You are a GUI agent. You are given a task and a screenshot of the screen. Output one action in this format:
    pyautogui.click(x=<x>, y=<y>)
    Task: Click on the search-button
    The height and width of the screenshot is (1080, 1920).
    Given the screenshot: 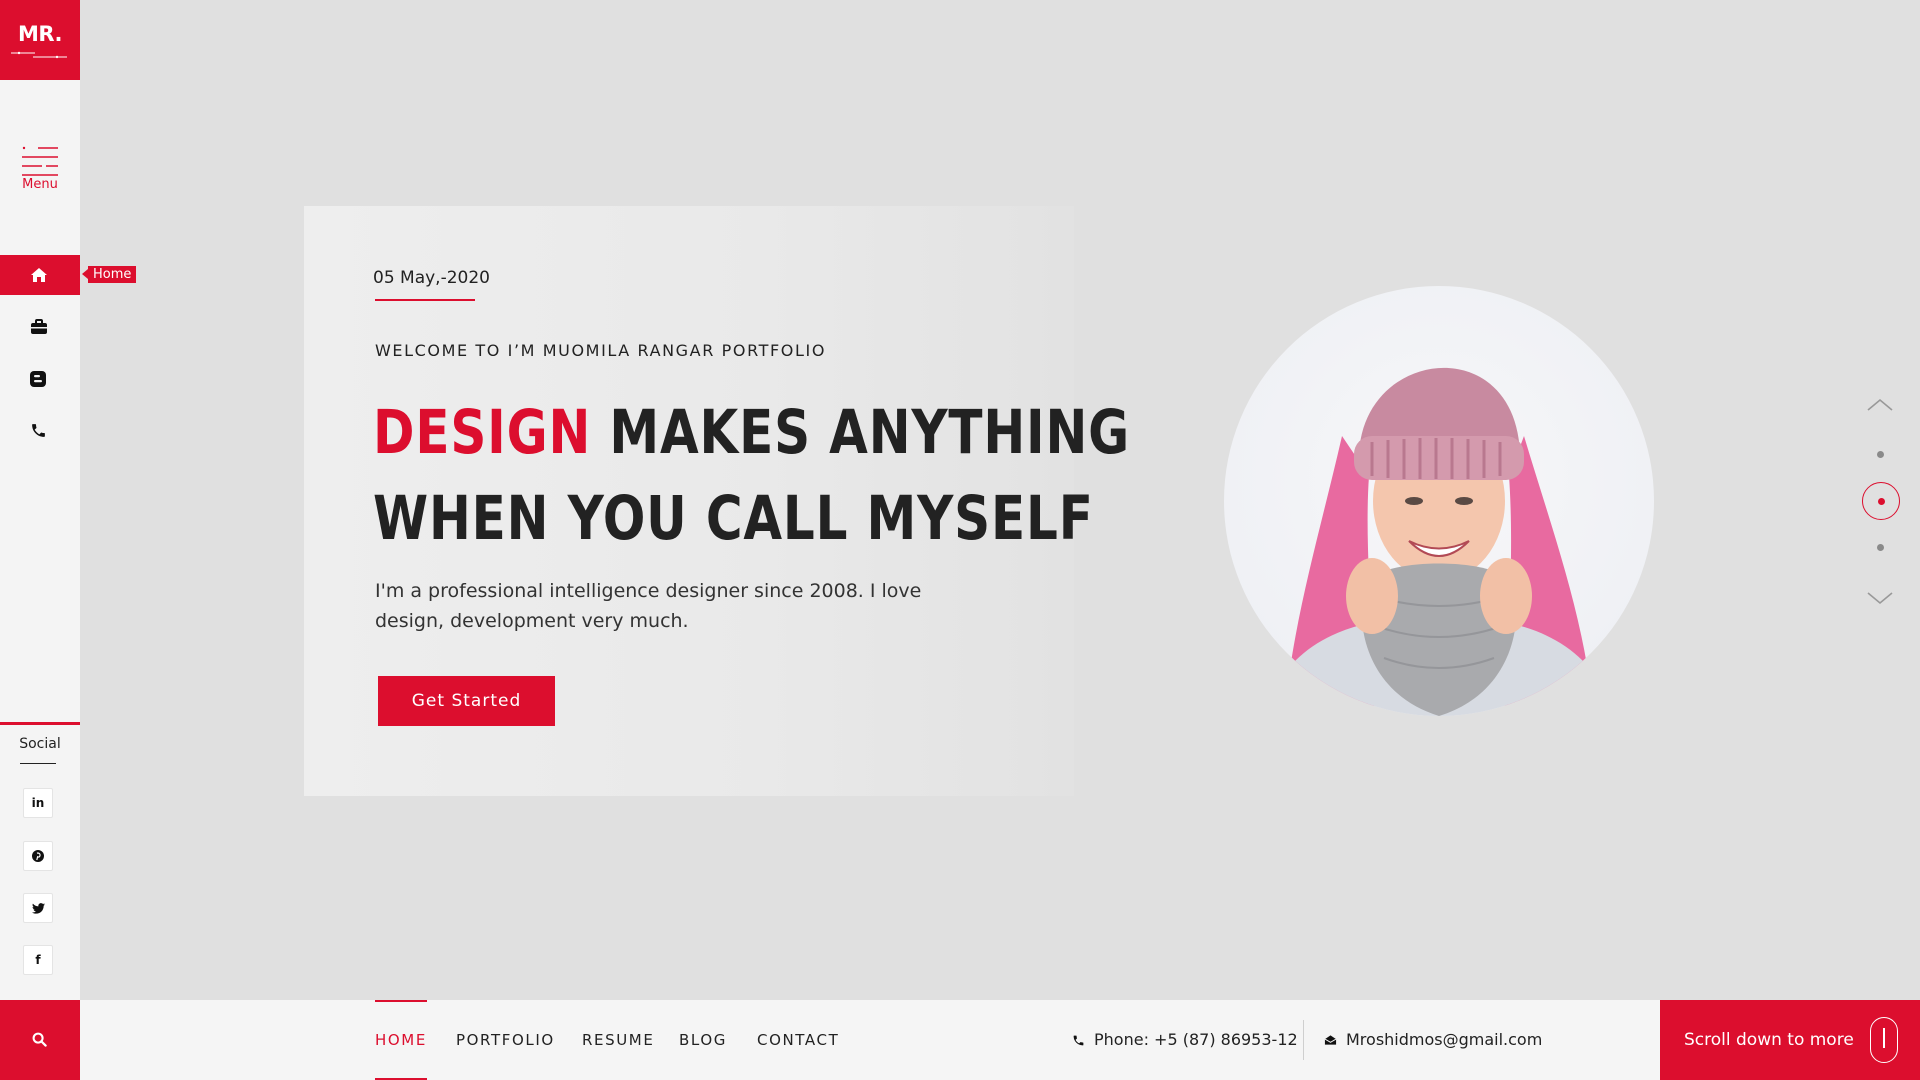 What is the action you would take?
    pyautogui.click(x=40, y=1040)
    